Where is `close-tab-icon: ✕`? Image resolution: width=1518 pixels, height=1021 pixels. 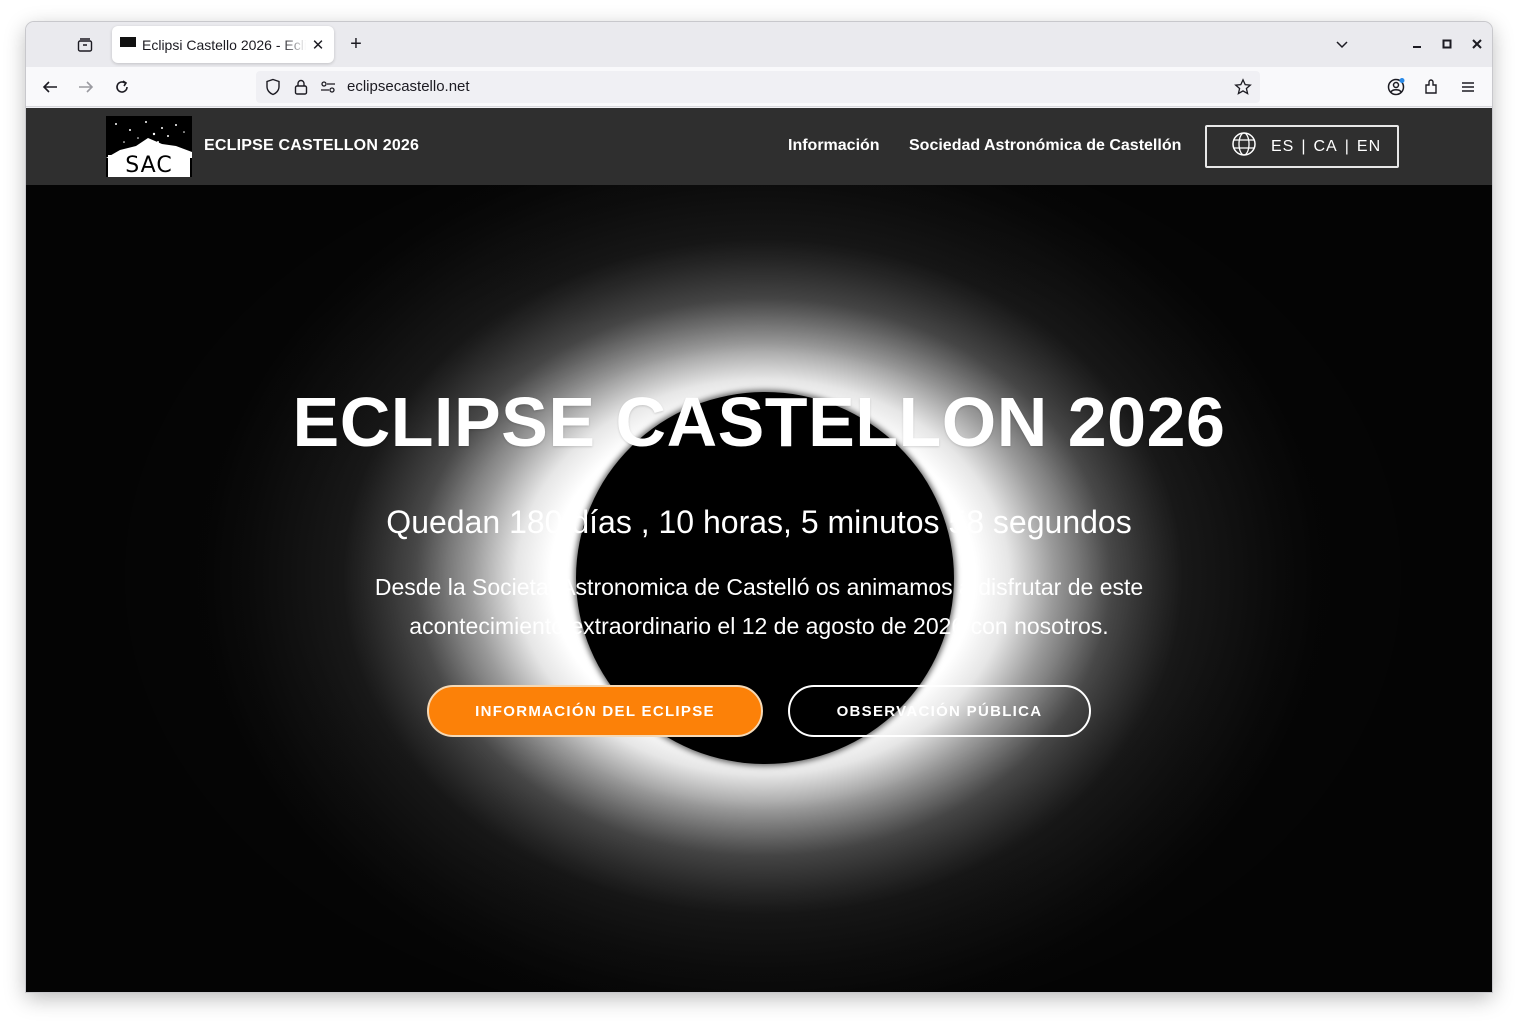
close-tab-icon: ✕ is located at coordinates (318, 45).